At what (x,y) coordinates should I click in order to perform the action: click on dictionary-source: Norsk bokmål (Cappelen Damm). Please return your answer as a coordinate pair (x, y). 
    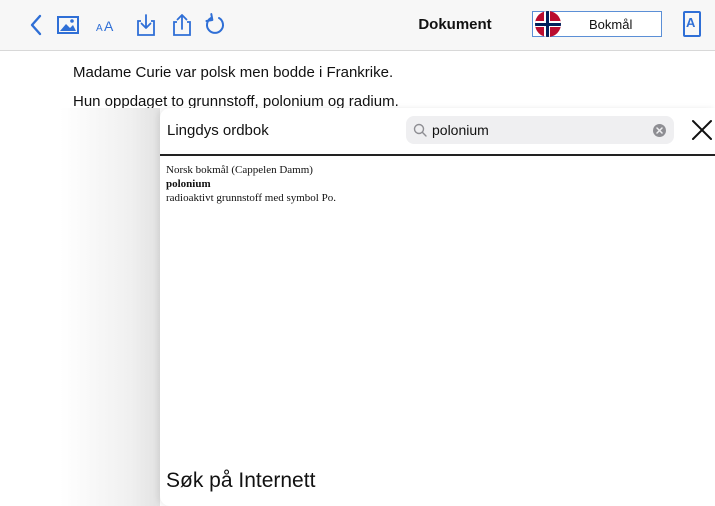
    Looking at the image, I should click on (239, 170).